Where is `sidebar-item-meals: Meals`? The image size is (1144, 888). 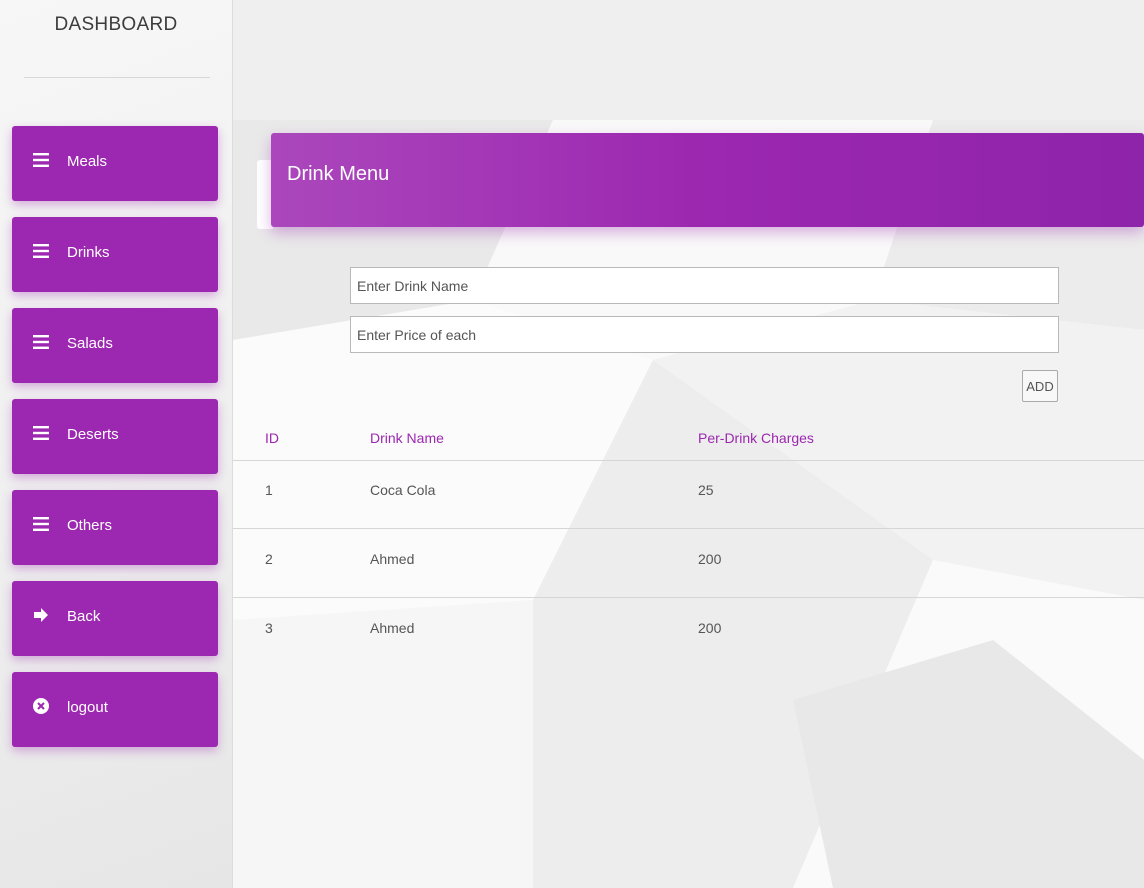
sidebar-item-meals: Meals is located at coordinates (115, 163).